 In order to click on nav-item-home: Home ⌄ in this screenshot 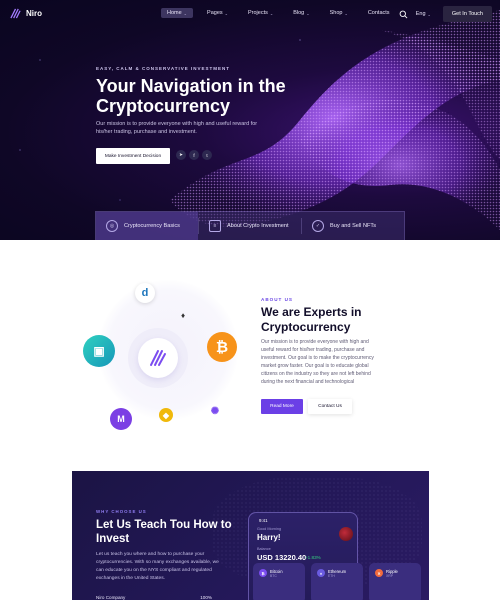, I will do `click(177, 13)`.